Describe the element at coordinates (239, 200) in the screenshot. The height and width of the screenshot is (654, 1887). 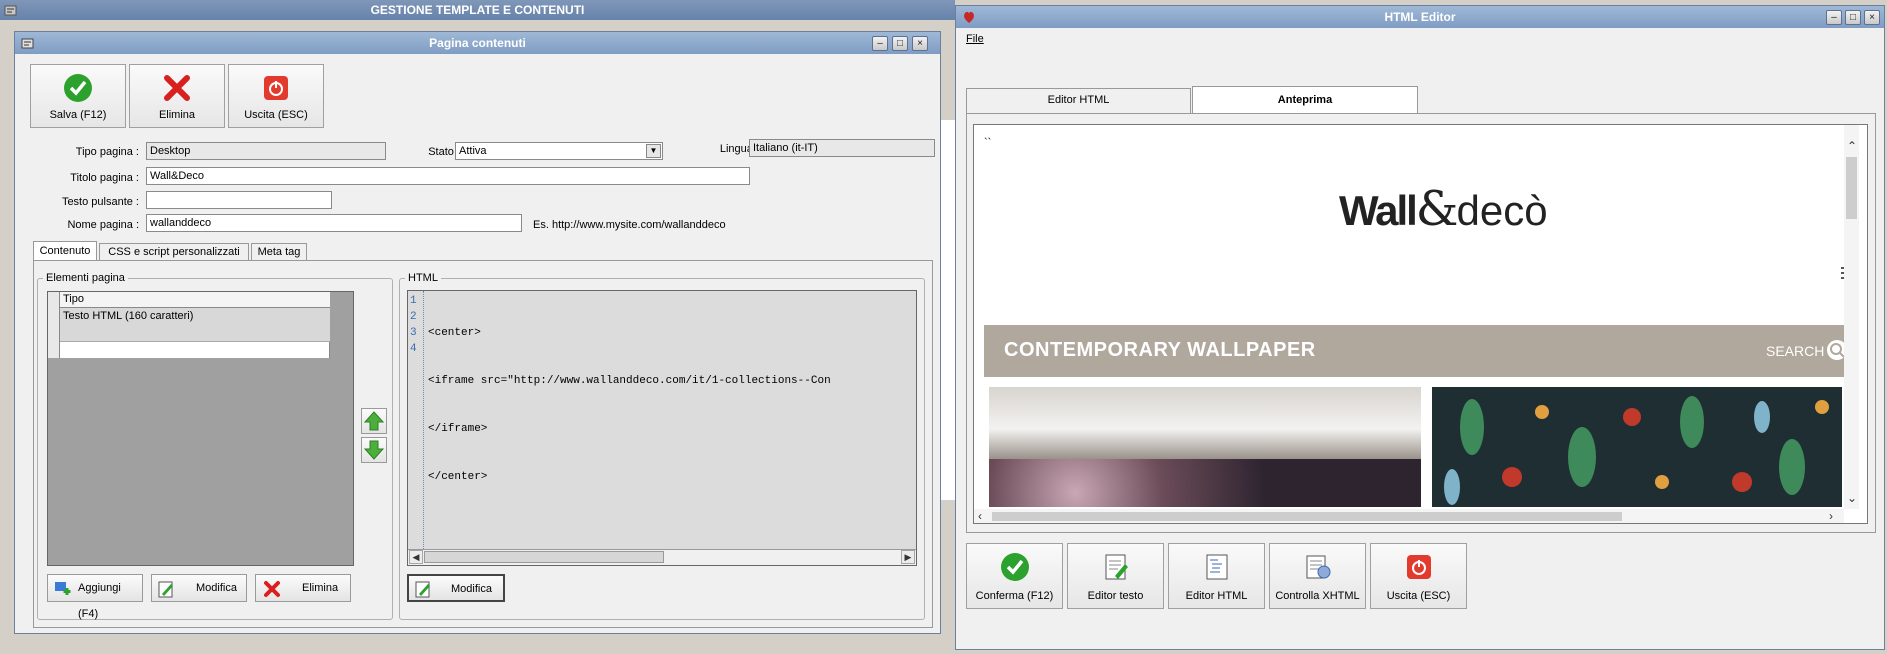
I see `testo-pulsante-input` at that location.